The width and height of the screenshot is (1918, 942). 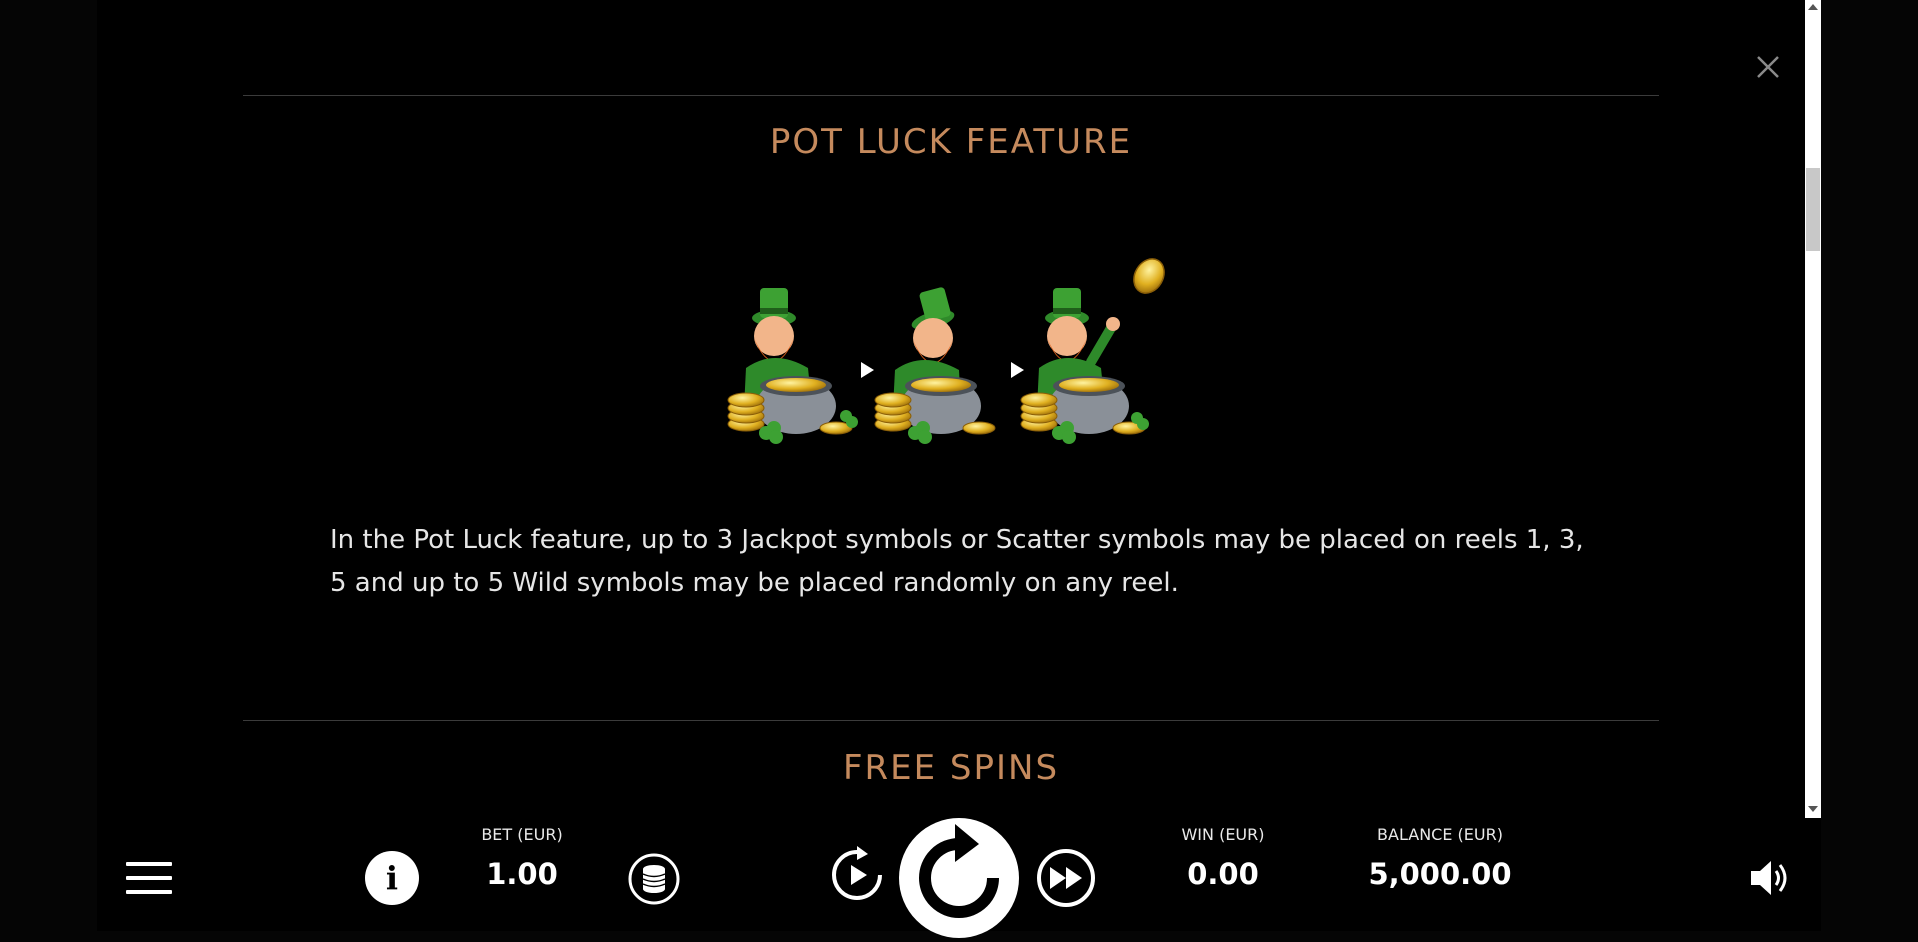 I want to click on bet-value: 1.00, so click(x=522, y=874).